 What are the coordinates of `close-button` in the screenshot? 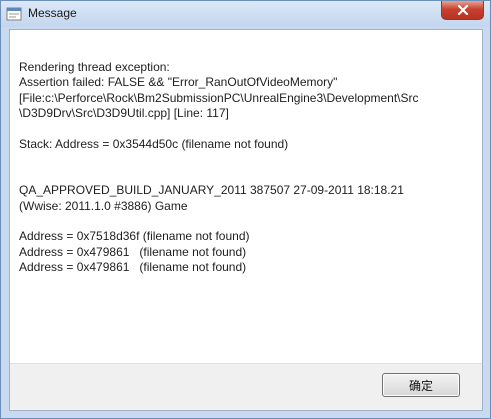 It's located at (462, 10).